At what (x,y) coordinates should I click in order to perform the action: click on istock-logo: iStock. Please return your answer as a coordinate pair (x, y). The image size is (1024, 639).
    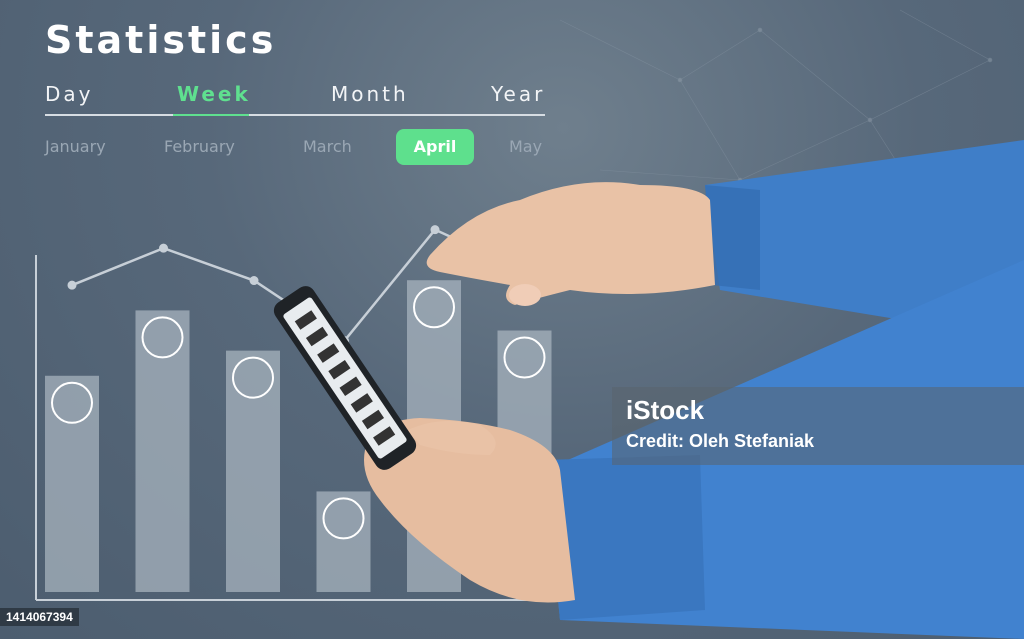
    Looking at the image, I should click on (665, 410).